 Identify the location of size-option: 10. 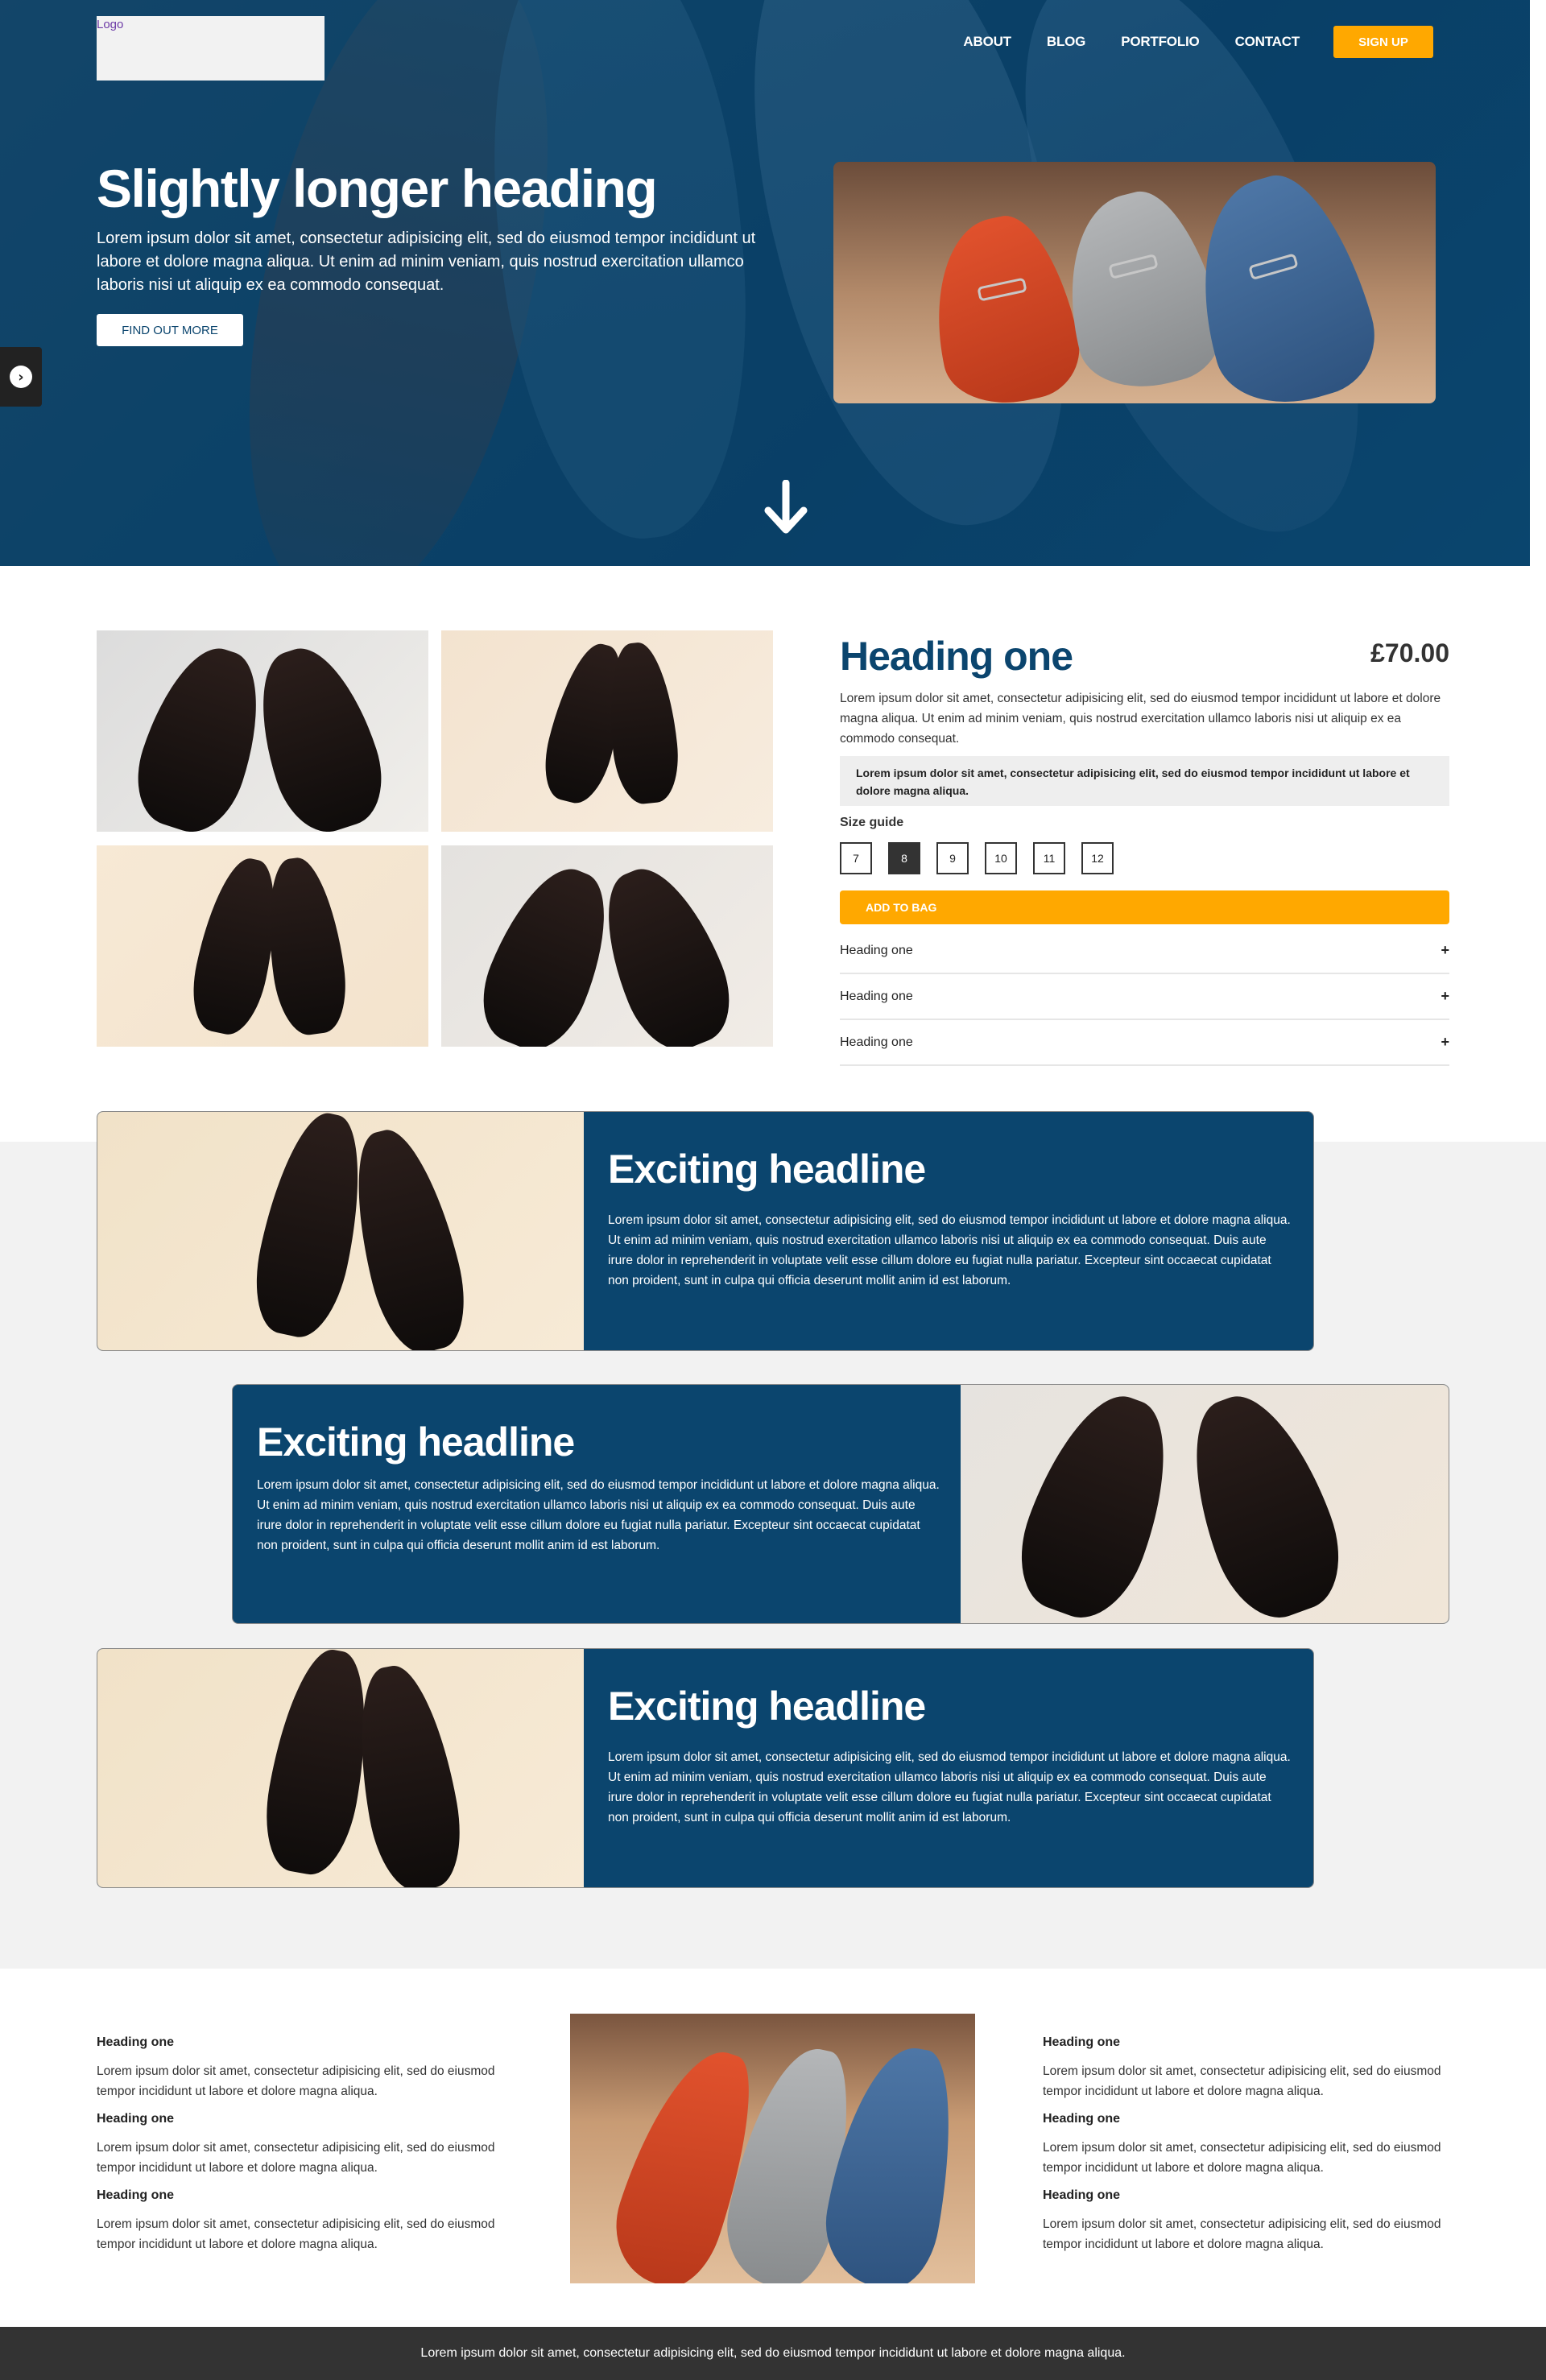
(1001, 858).